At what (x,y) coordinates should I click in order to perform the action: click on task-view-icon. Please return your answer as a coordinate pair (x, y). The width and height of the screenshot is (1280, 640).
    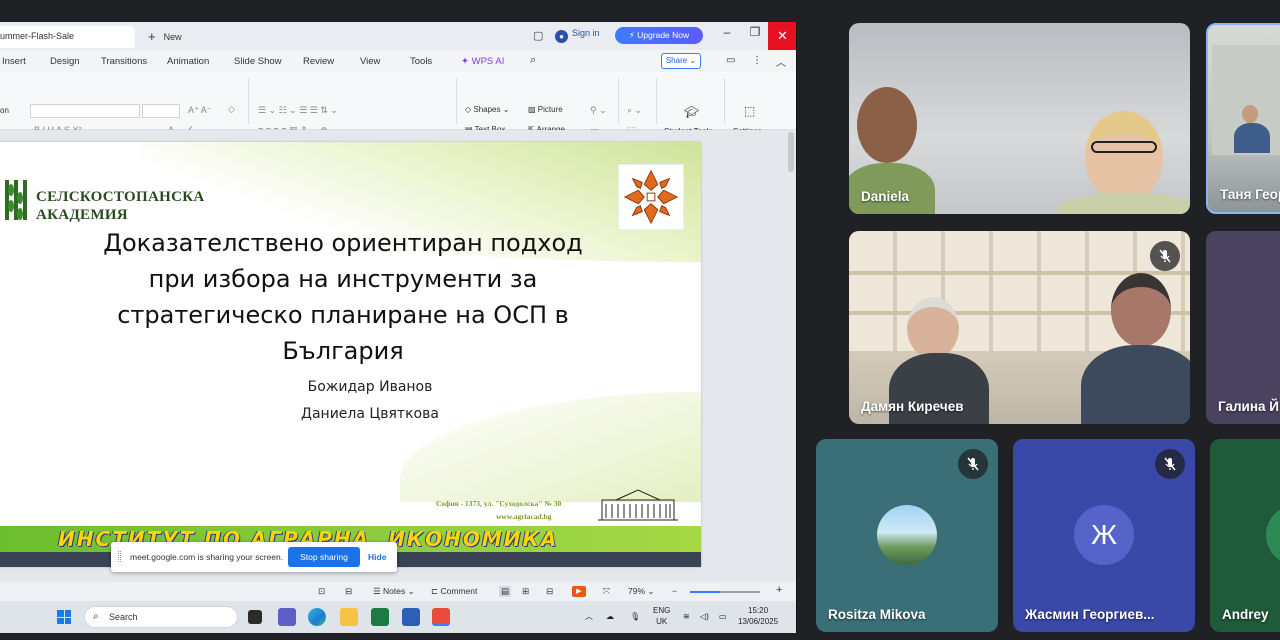
    Looking at the image, I should click on (255, 617).